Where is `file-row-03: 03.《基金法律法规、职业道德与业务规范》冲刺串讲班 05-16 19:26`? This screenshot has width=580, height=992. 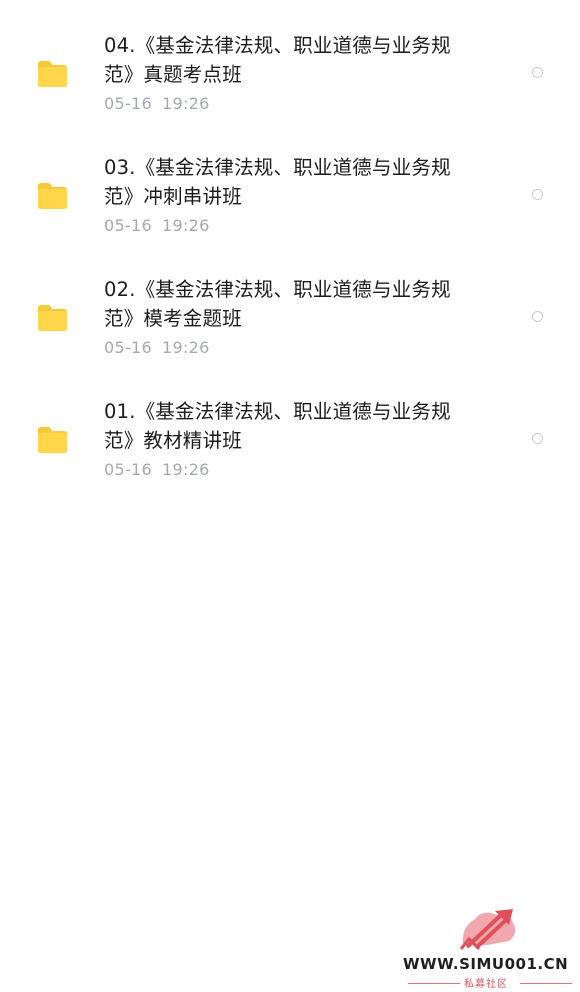 file-row-03: 03.《基金法律法规、职业道德与业务规范》冲刺串讲班 05-16 19:26 is located at coordinates (290, 183).